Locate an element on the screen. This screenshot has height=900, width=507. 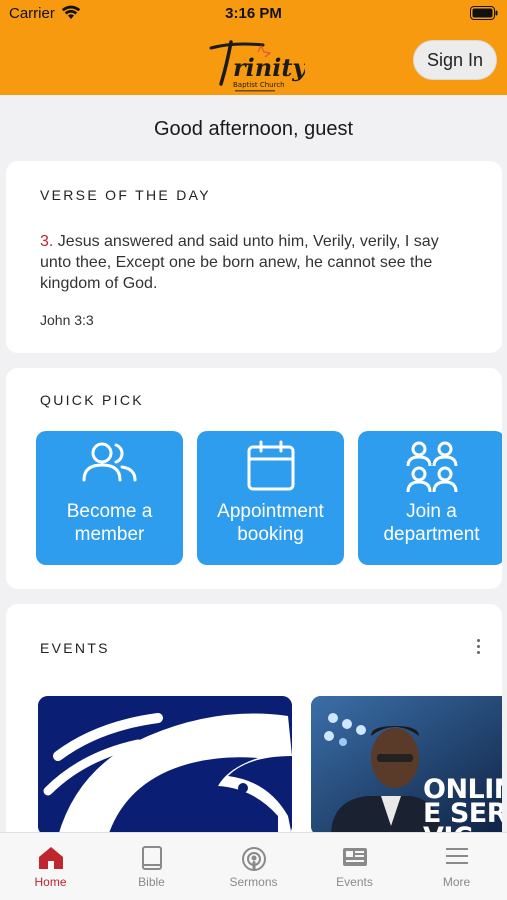
tab-sermons: Sermons is located at coordinates (253, 866).